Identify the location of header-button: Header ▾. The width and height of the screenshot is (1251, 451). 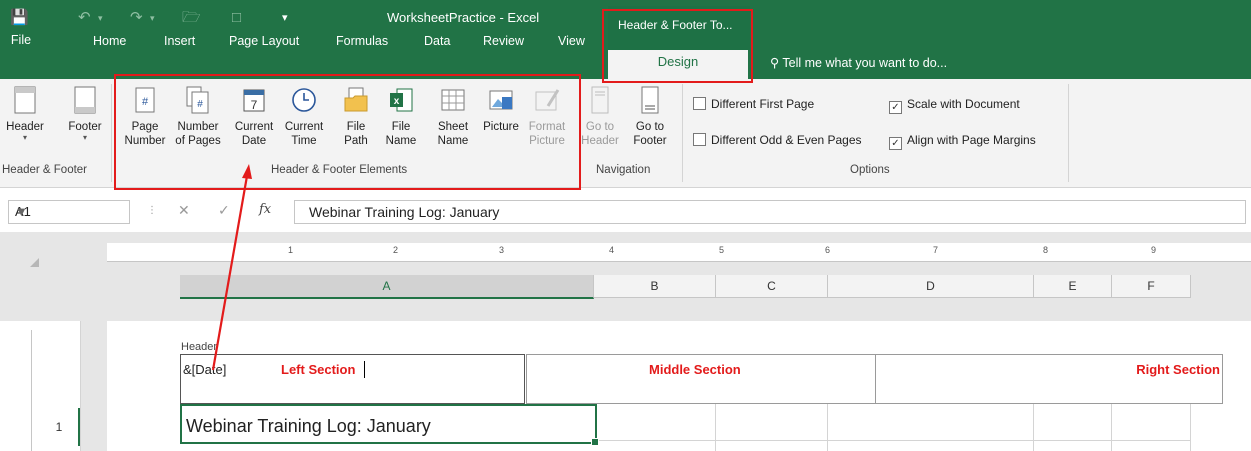
(25, 123).